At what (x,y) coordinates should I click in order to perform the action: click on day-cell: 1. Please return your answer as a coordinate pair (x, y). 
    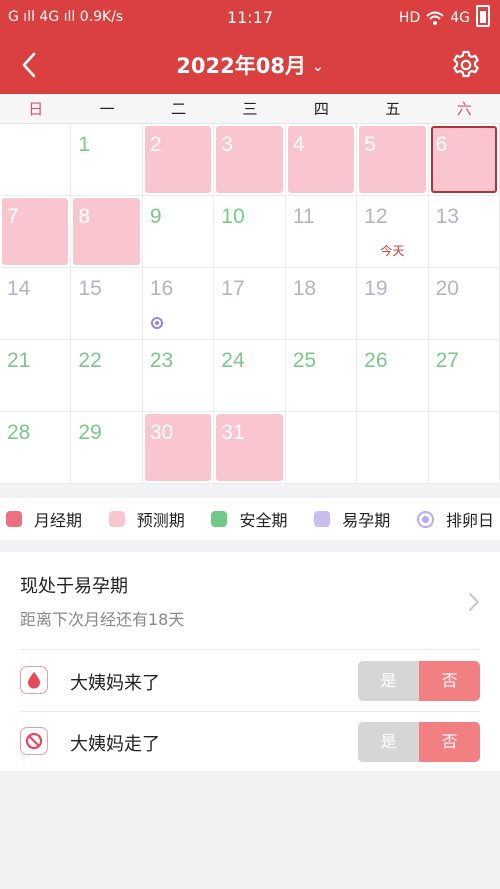
    Looking at the image, I should click on (107, 160).